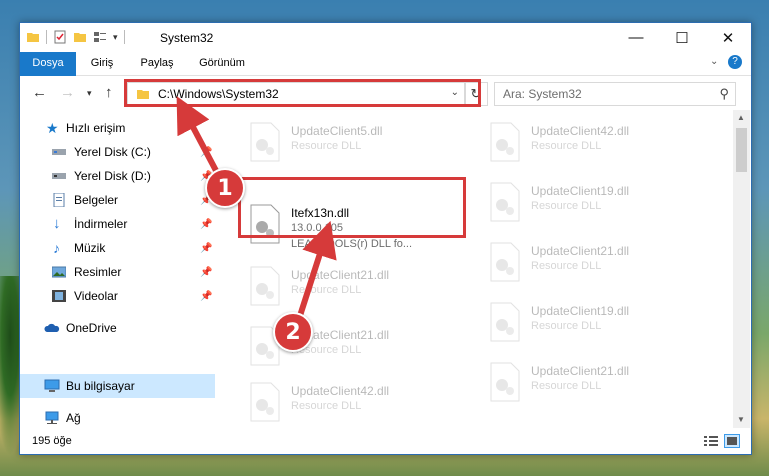  I want to click on step-2-badge: 2, so click(293, 332).